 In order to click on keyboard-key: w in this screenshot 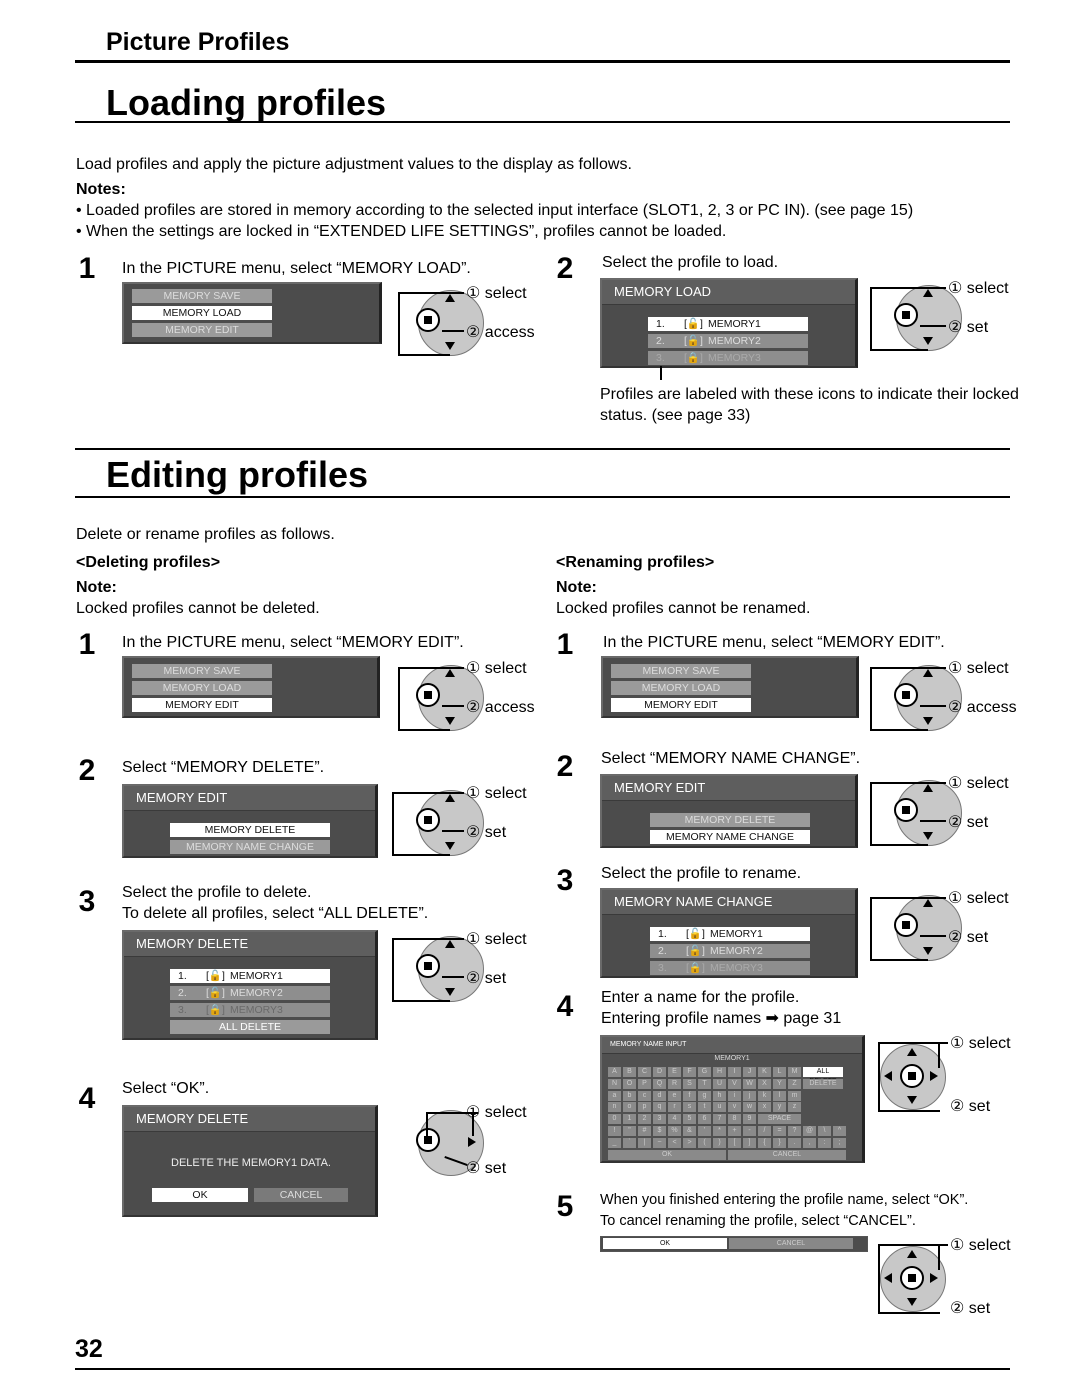, I will do `click(749, 1107)`.